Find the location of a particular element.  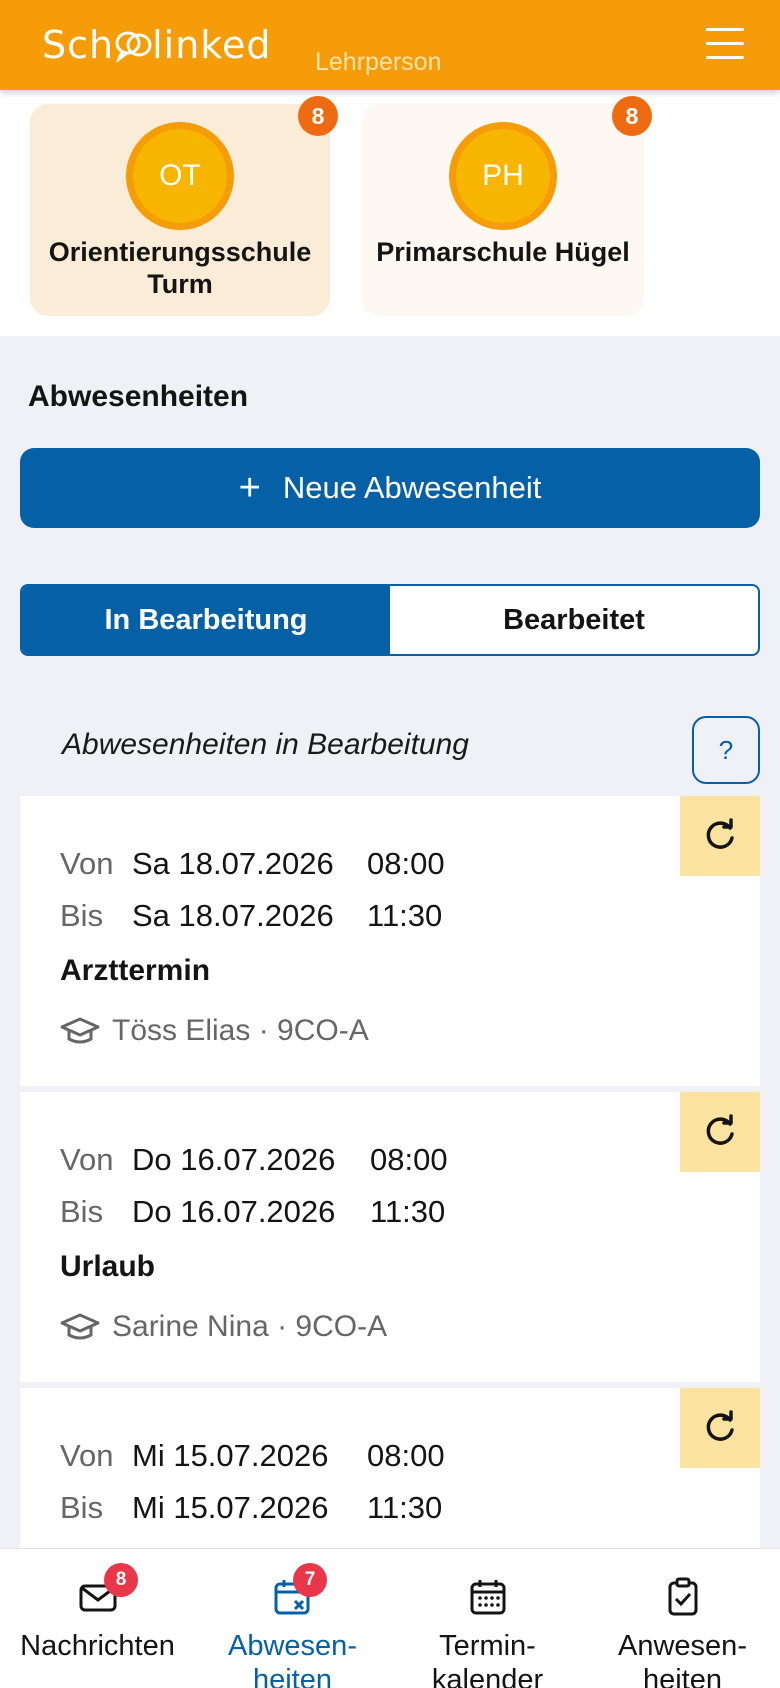

student-name: Sarine Nina · 9CO-A is located at coordinates (250, 1326).